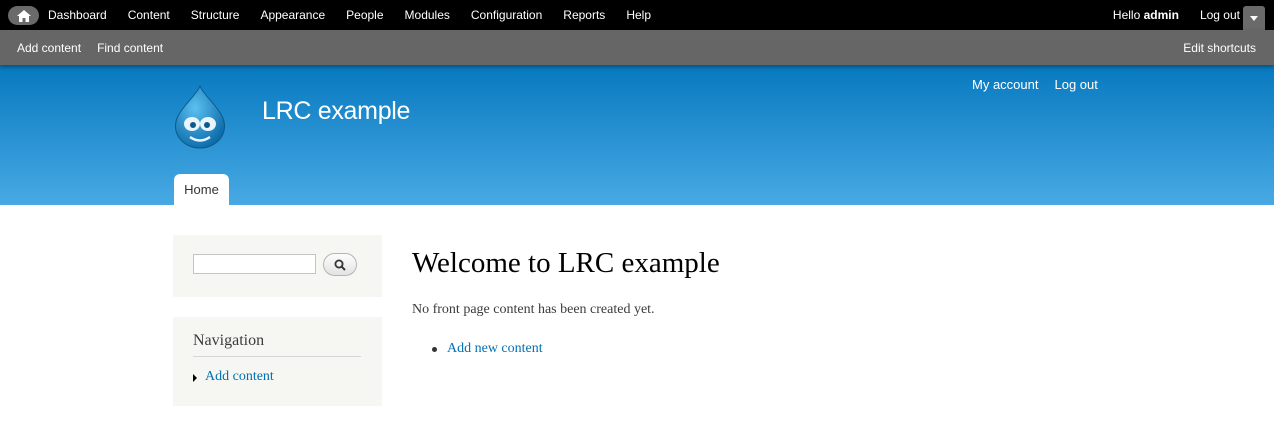 The height and width of the screenshot is (426, 1274). I want to click on navigation-block: Navigation Add content, so click(277, 361).